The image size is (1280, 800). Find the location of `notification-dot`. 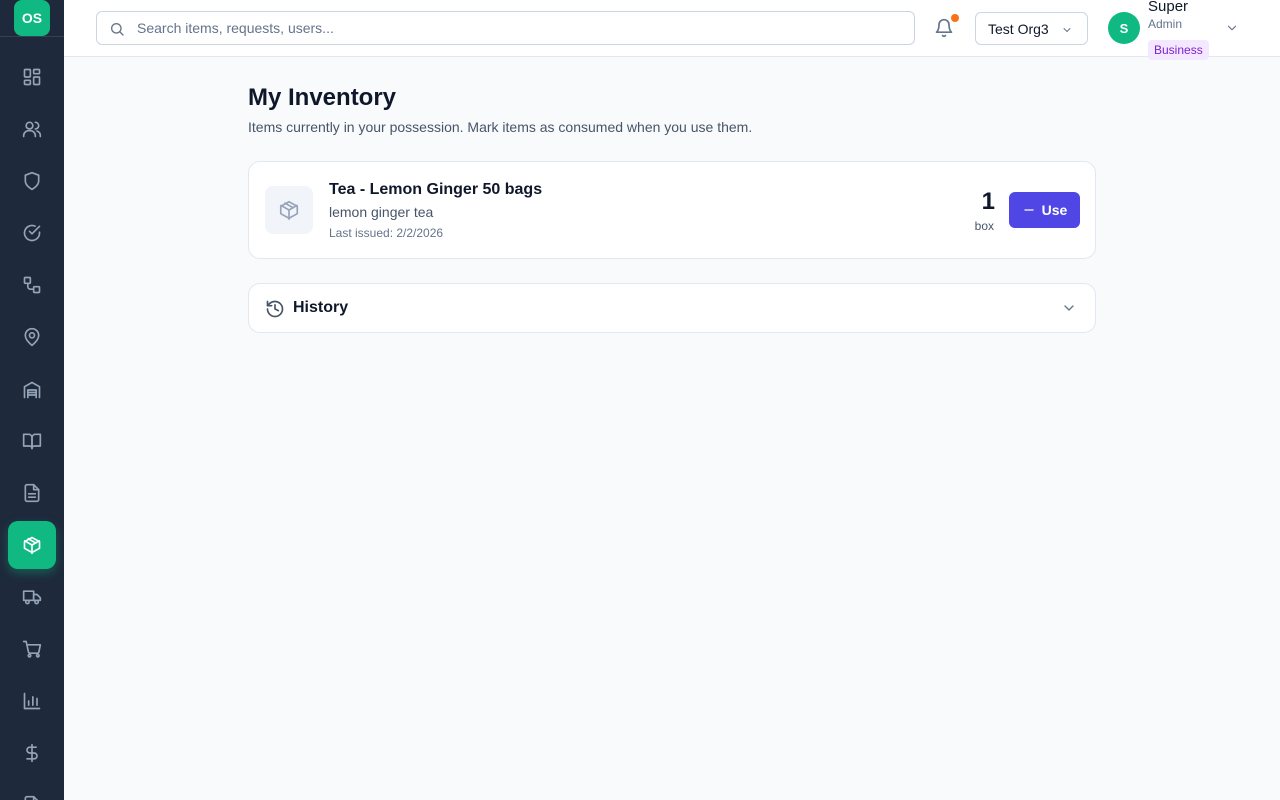

notification-dot is located at coordinates (955, 18).